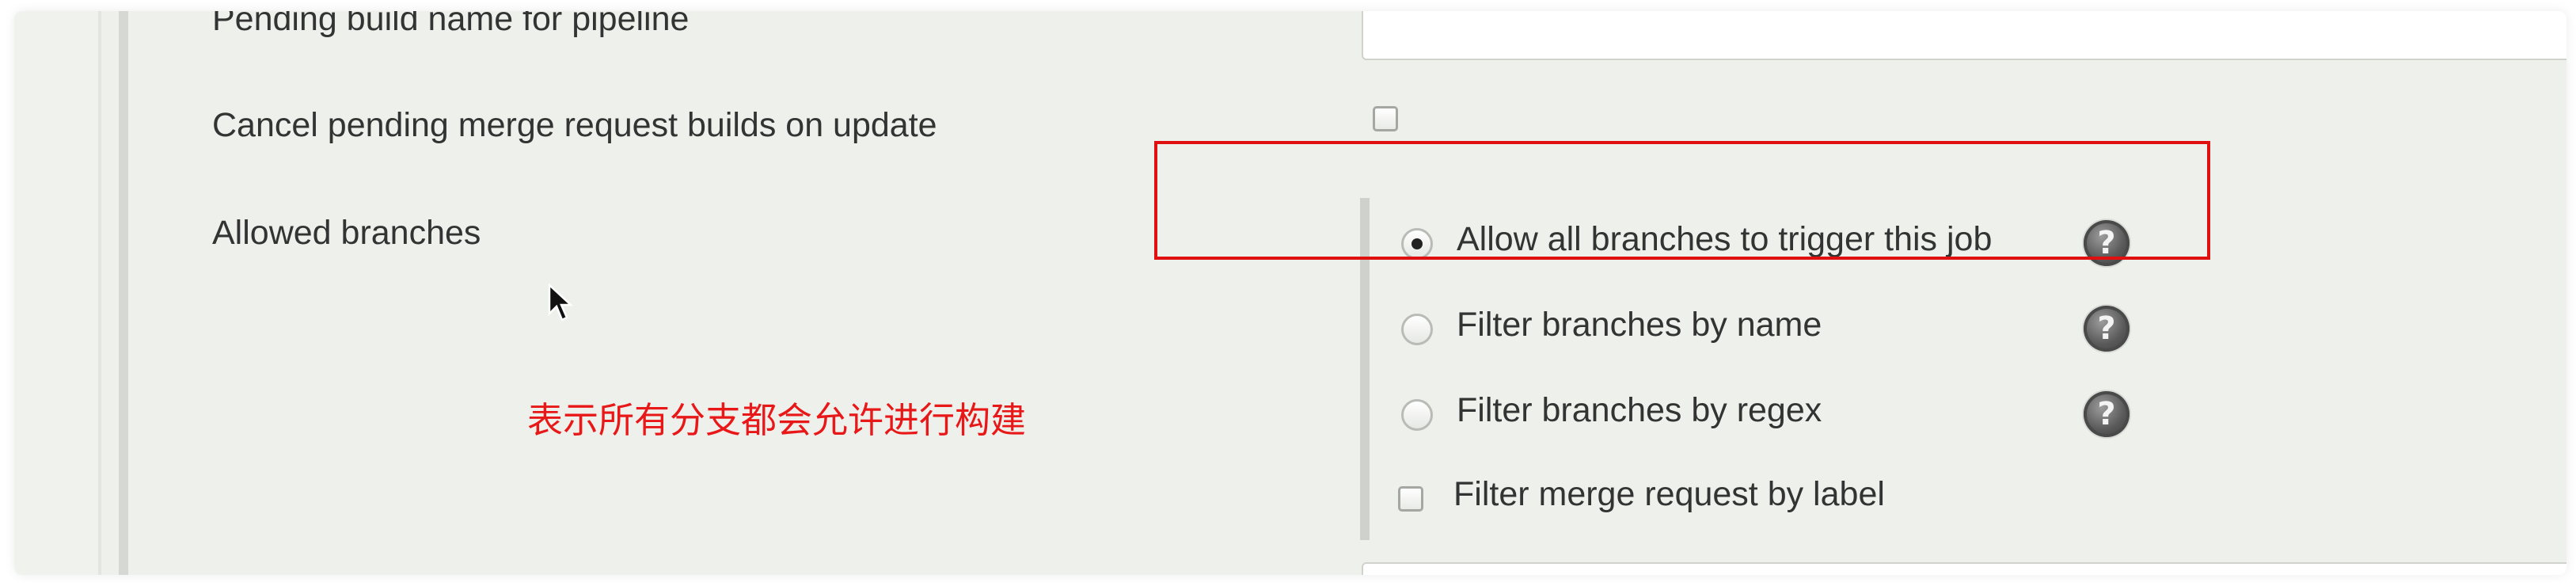 This screenshot has width=2576, height=586. I want to click on radio-filter-by-name, so click(1417, 329).